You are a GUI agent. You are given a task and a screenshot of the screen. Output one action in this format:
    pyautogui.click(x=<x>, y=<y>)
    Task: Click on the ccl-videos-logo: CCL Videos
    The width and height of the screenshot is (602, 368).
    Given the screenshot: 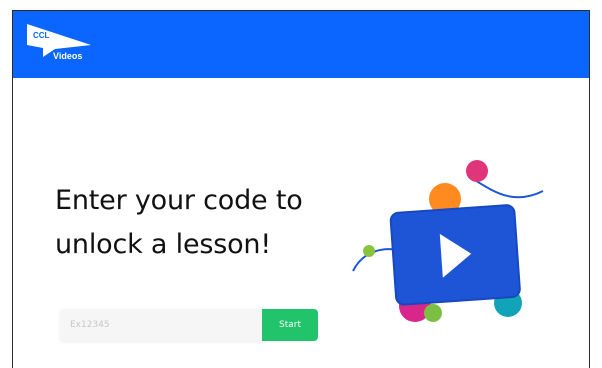 What is the action you would take?
    pyautogui.click(x=70, y=43)
    